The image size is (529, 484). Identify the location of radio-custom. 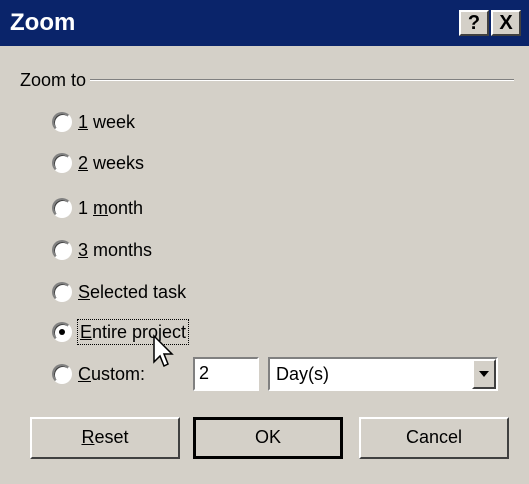
(62, 374).